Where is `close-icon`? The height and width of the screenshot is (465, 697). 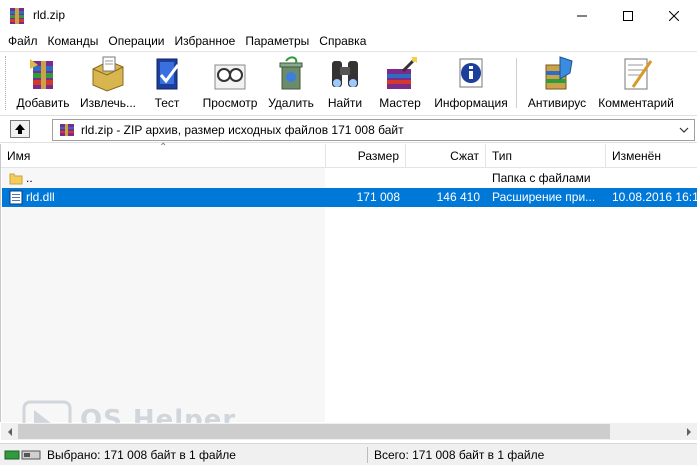
close-icon is located at coordinates (674, 15).